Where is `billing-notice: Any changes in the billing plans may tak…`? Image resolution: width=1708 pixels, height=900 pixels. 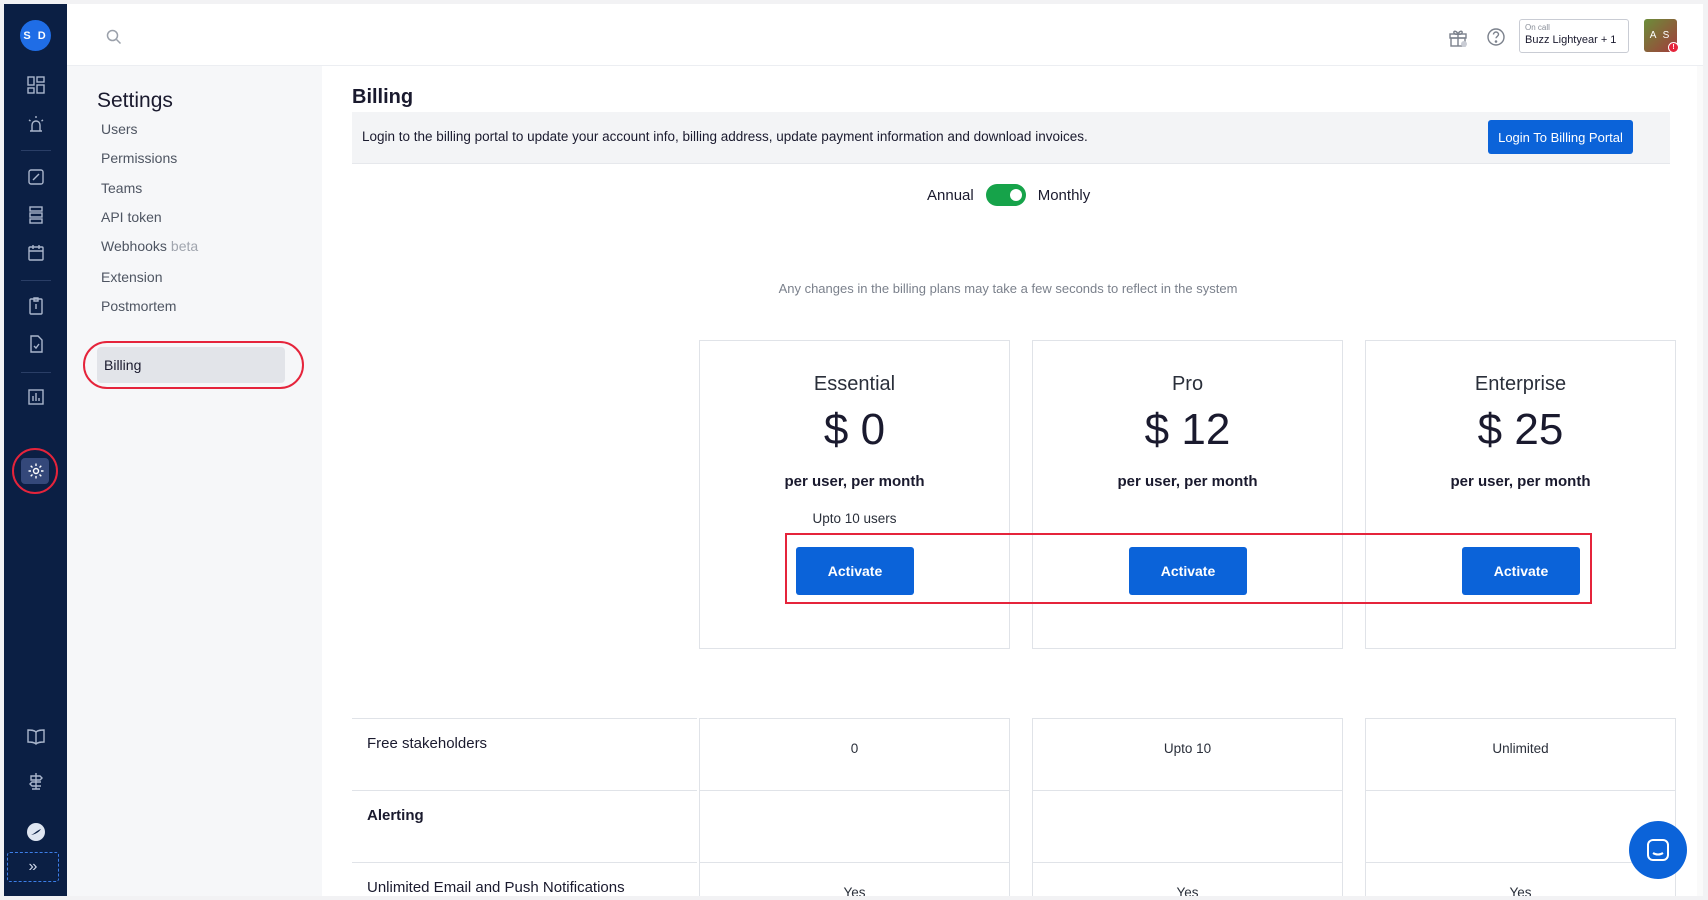 billing-notice: Any changes in the billing plans may tak… is located at coordinates (1008, 288).